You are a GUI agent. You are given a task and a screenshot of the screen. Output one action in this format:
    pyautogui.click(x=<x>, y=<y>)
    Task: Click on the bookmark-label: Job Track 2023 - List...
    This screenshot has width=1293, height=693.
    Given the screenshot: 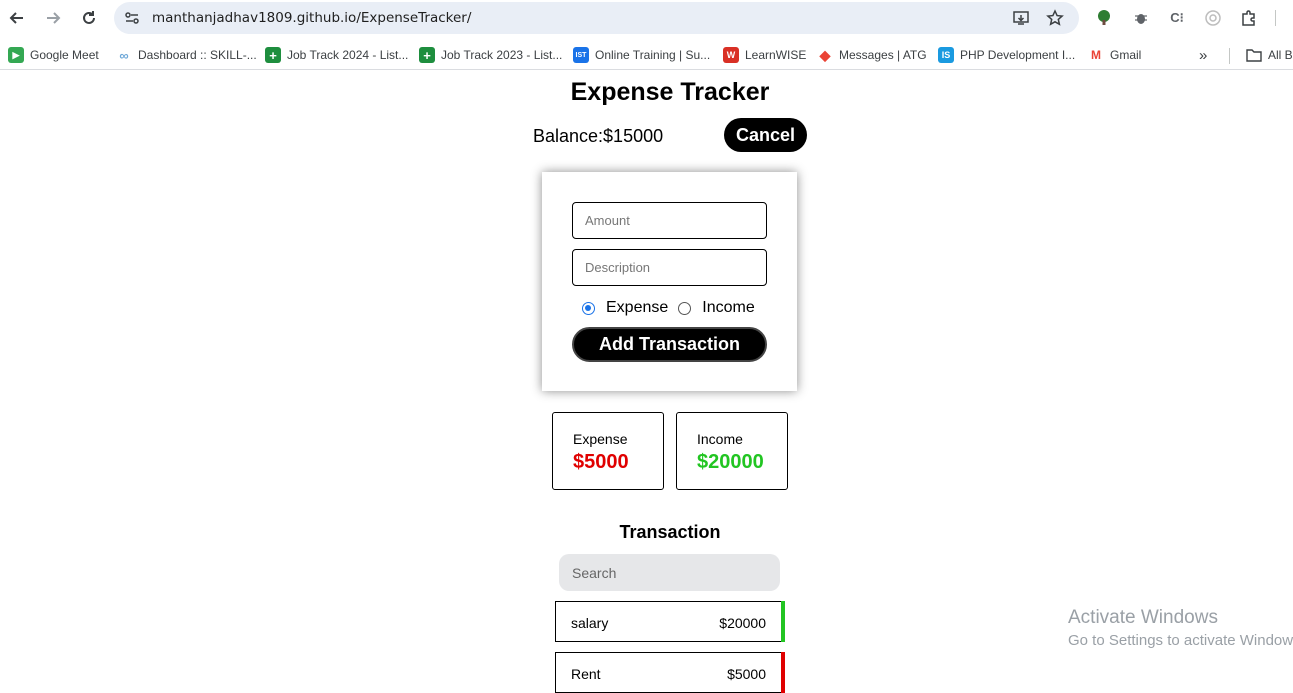 What is the action you would take?
    pyautogui.click(x=502, y=55)
    